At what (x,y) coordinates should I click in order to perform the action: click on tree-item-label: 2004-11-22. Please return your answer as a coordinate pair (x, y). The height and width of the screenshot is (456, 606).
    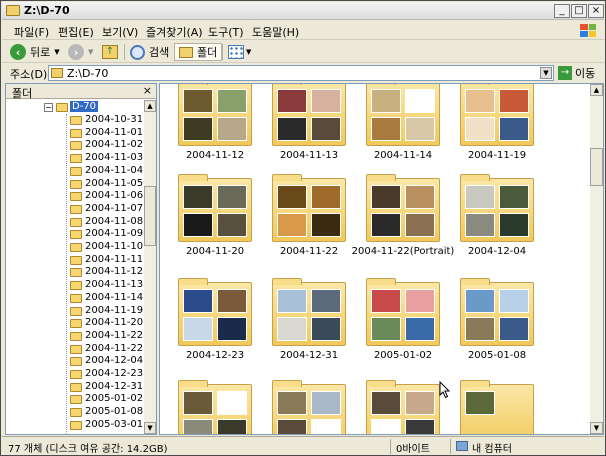
    Looking at the image, I should click on (114, 335).